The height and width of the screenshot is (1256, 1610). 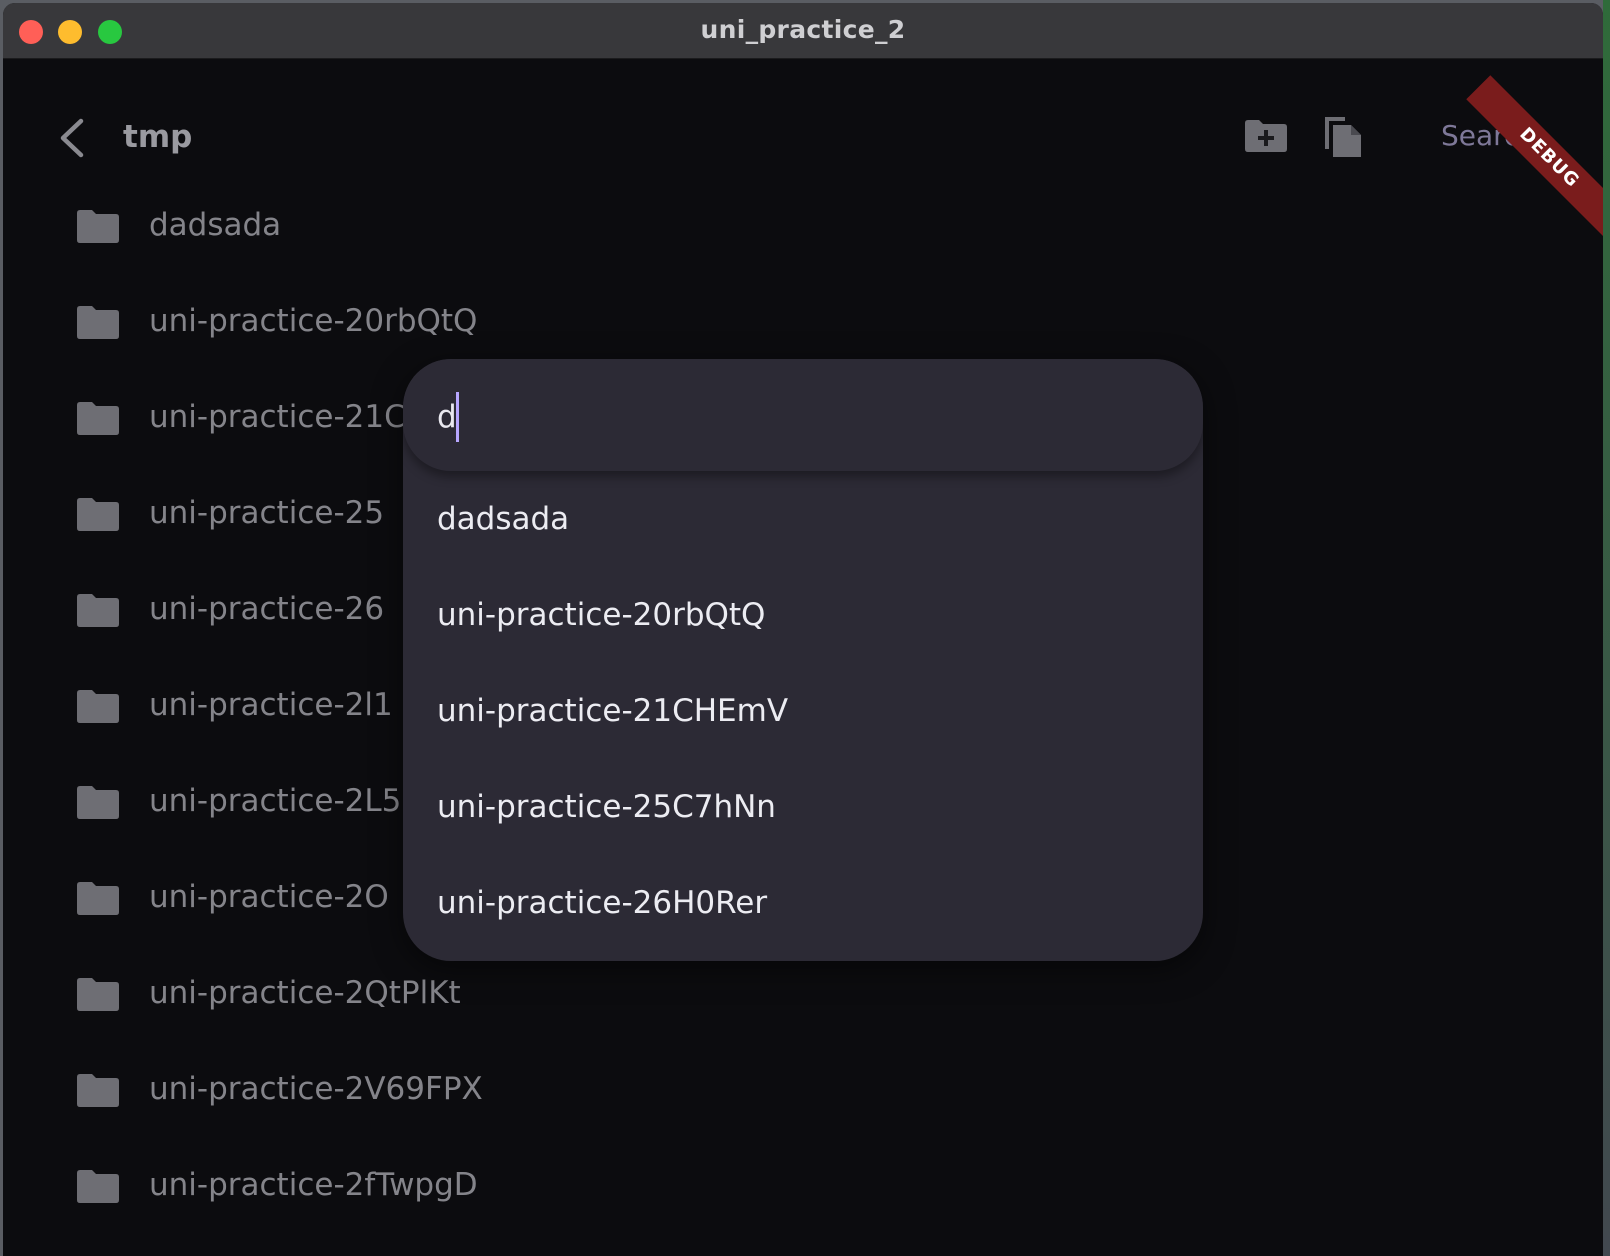 I want to click on list-item: uni-practice-2QtPlKt, so click(x=803, y=999).